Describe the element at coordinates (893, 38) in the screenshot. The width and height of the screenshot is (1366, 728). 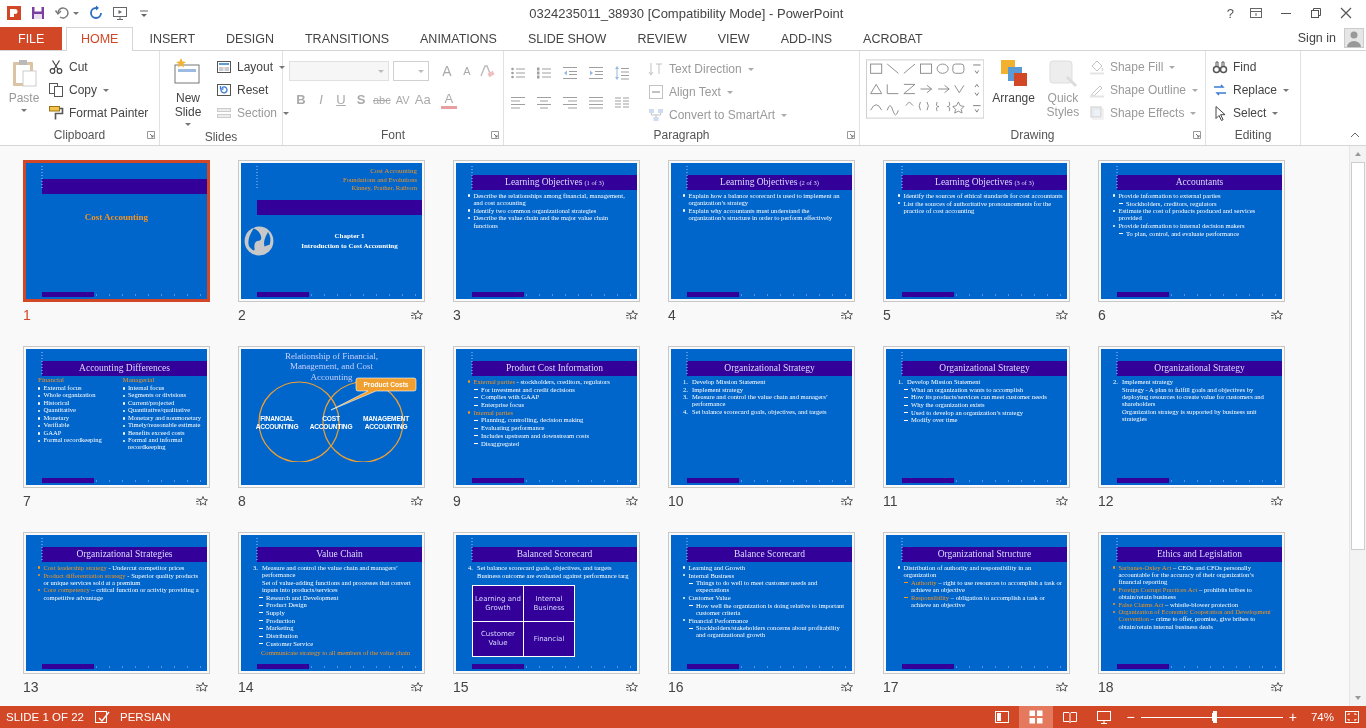
I see `ribbon-tab: ACROBAT` at that location.